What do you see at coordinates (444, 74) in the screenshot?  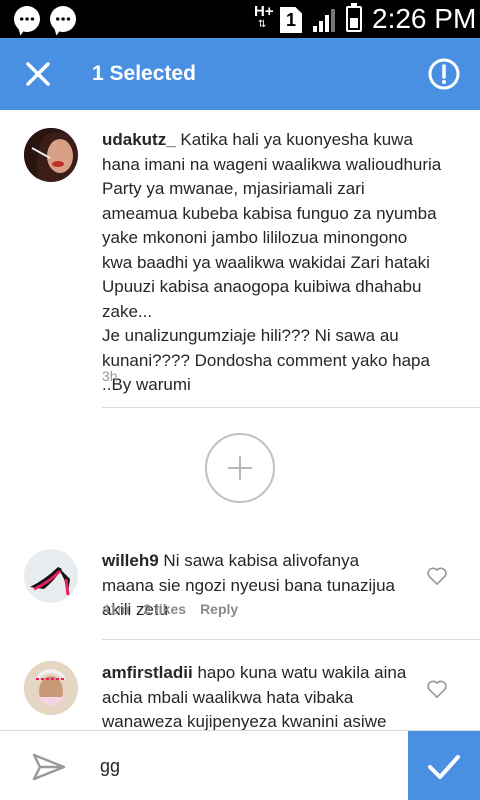 I see `alert-circle-icon` at bounding box center [444, 74].